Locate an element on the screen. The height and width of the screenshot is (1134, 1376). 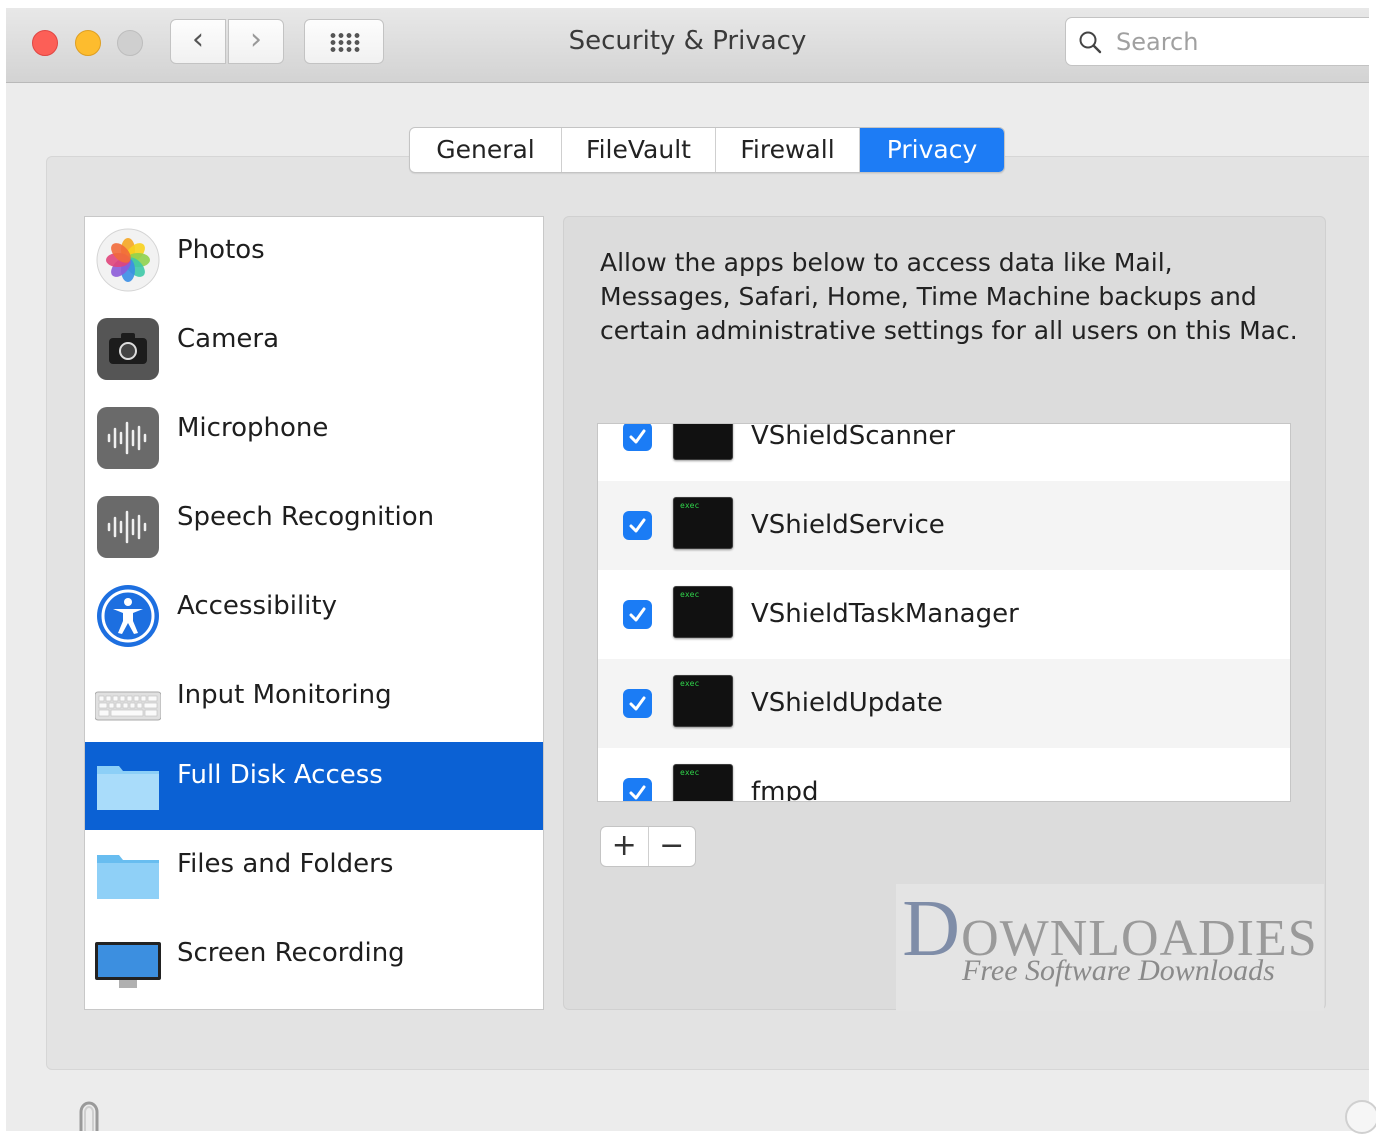
app-row-fmpd: exec fmpd is located at coordinates (944, 775).